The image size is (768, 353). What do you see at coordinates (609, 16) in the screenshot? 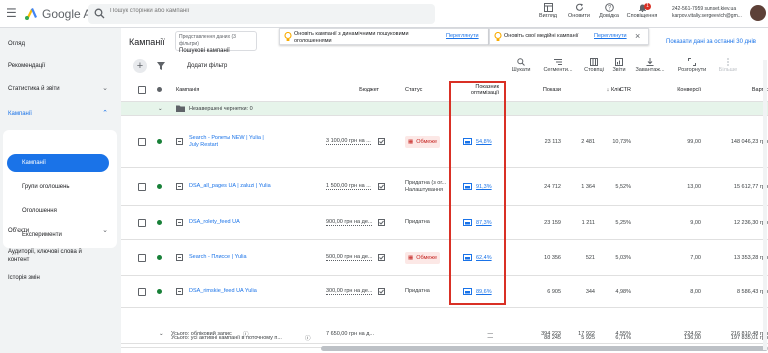
I see `help-label: Довідка` at bounding box center [609, 16].